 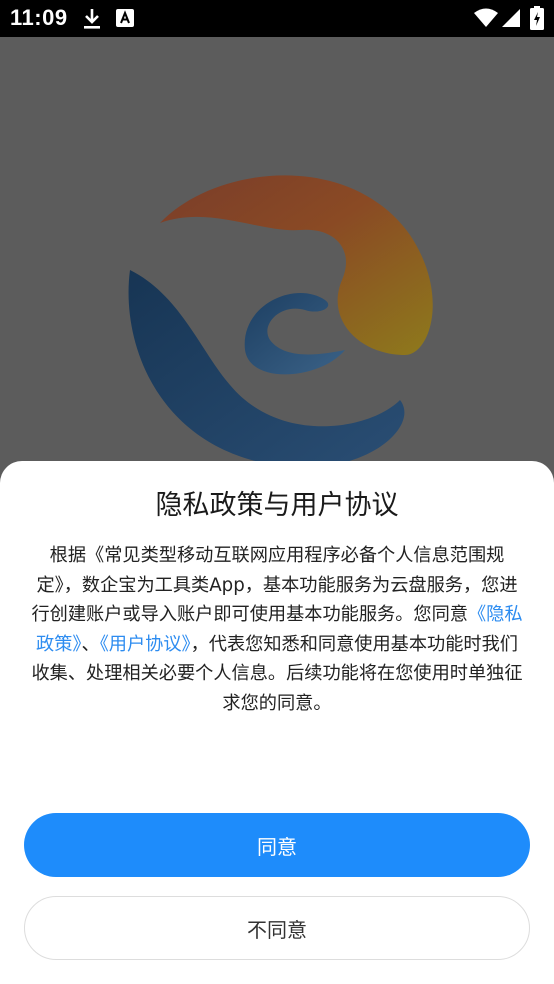 What do you see at coordinates (92, 19) in the screenshot?
I see `download-icon` at bounding box center [92, 19].